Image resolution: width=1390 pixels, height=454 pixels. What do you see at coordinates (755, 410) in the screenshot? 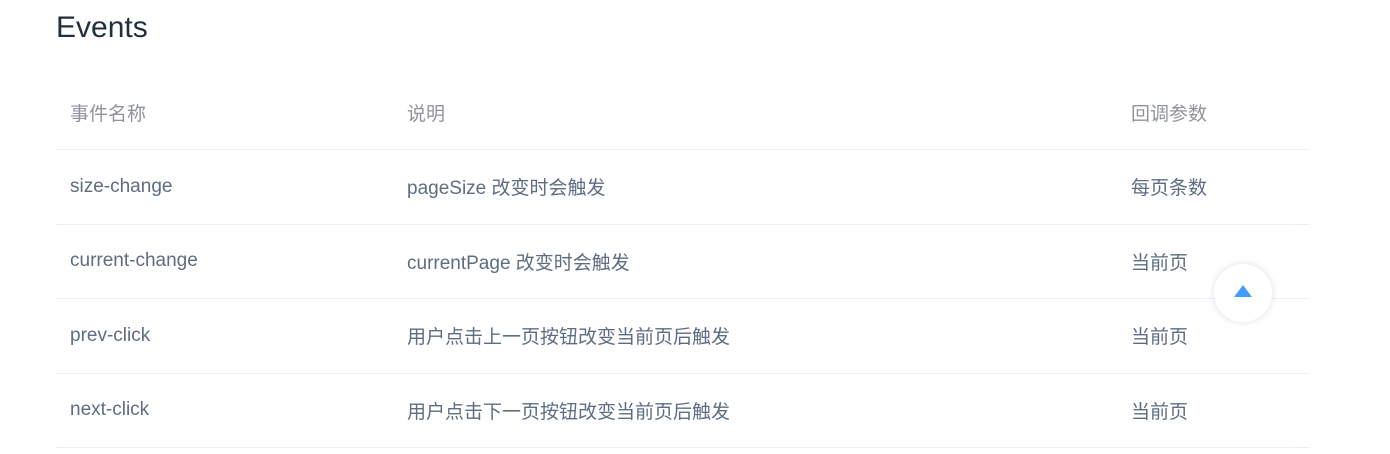
I see `event-description-cell: 用户点击下一页按钮改变当前页后触发` at bounding box center [755, 410].